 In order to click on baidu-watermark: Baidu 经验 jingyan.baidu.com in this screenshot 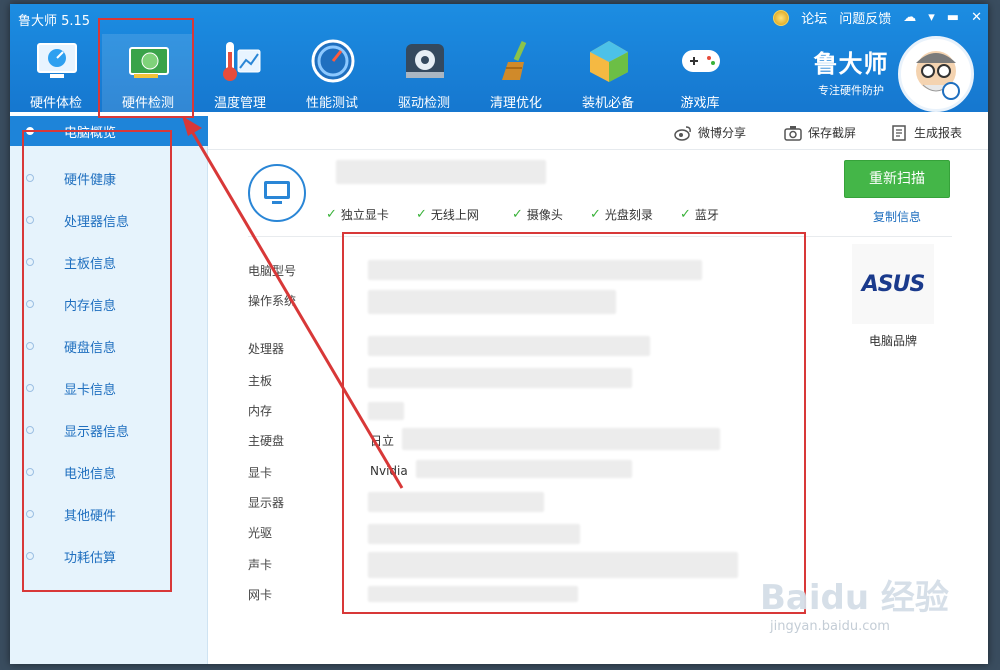, I will do `click(875, 615)`.